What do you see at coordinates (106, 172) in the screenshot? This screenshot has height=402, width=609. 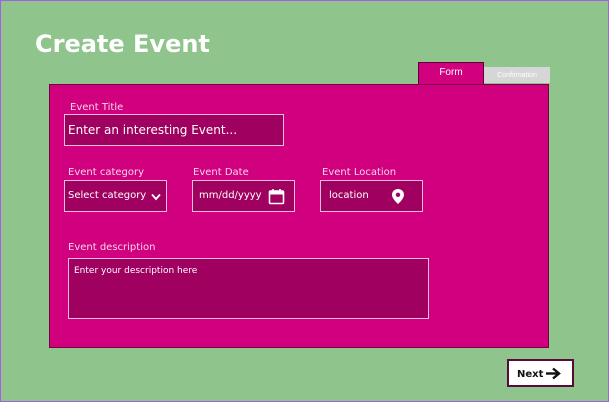 I see `event-category-label: Event category` at bounding box center [106, 172].